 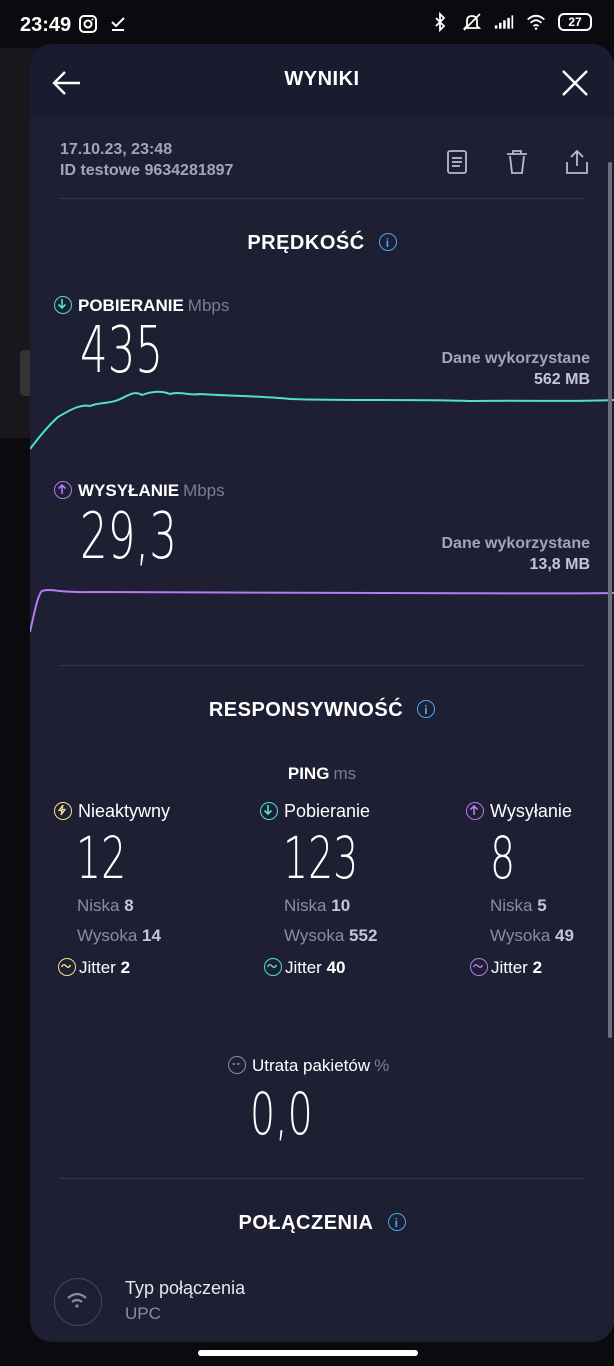 I want to click on upload-label: WYSYŁANIE Mbps, so click(x=139, y=491).